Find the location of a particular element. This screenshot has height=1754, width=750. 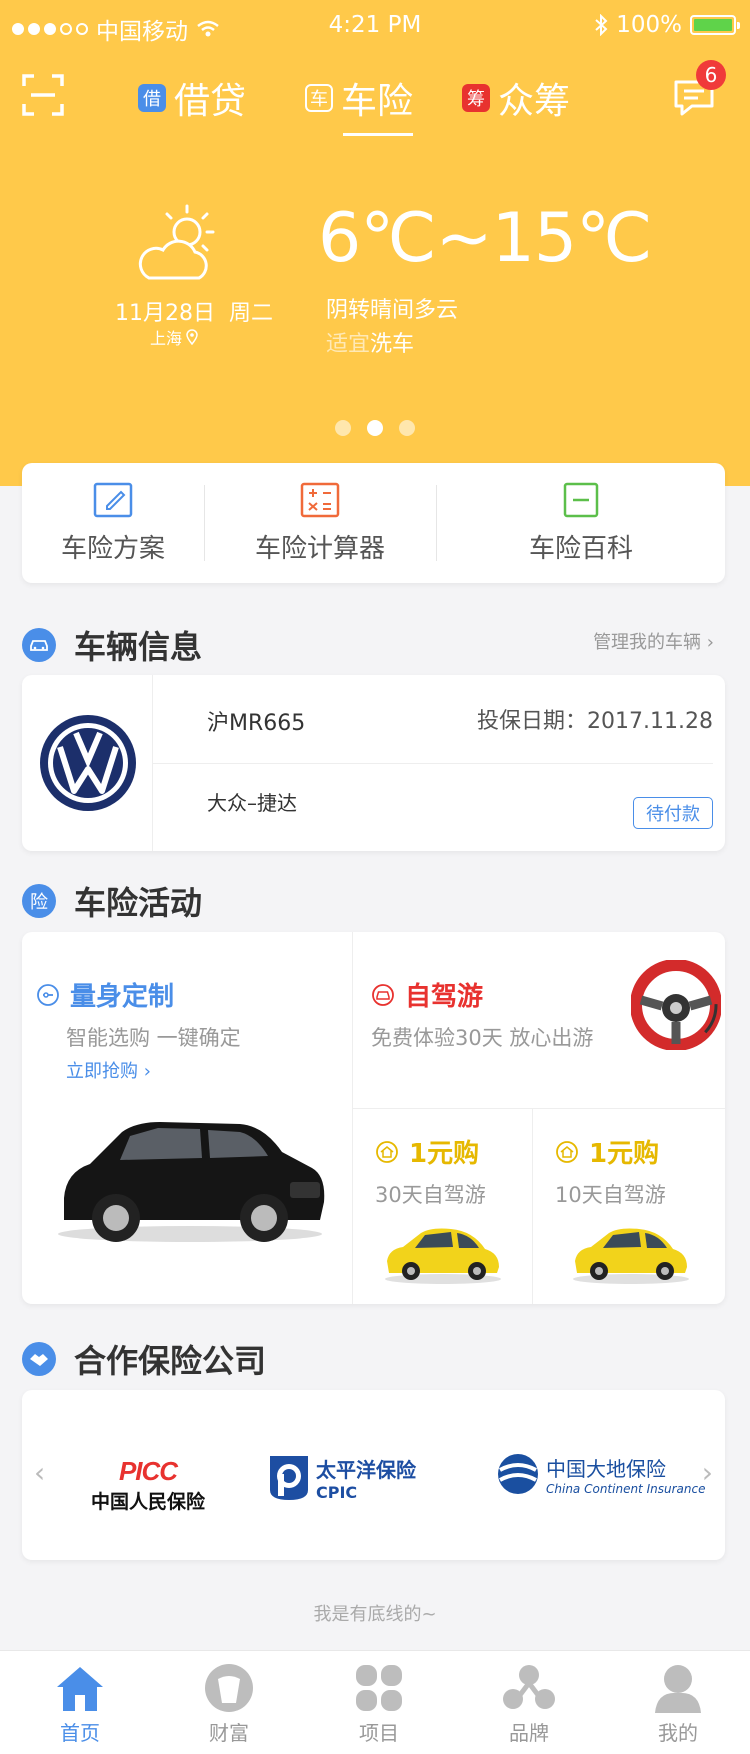

message-button: 6 is located at coordinates (699, 89).